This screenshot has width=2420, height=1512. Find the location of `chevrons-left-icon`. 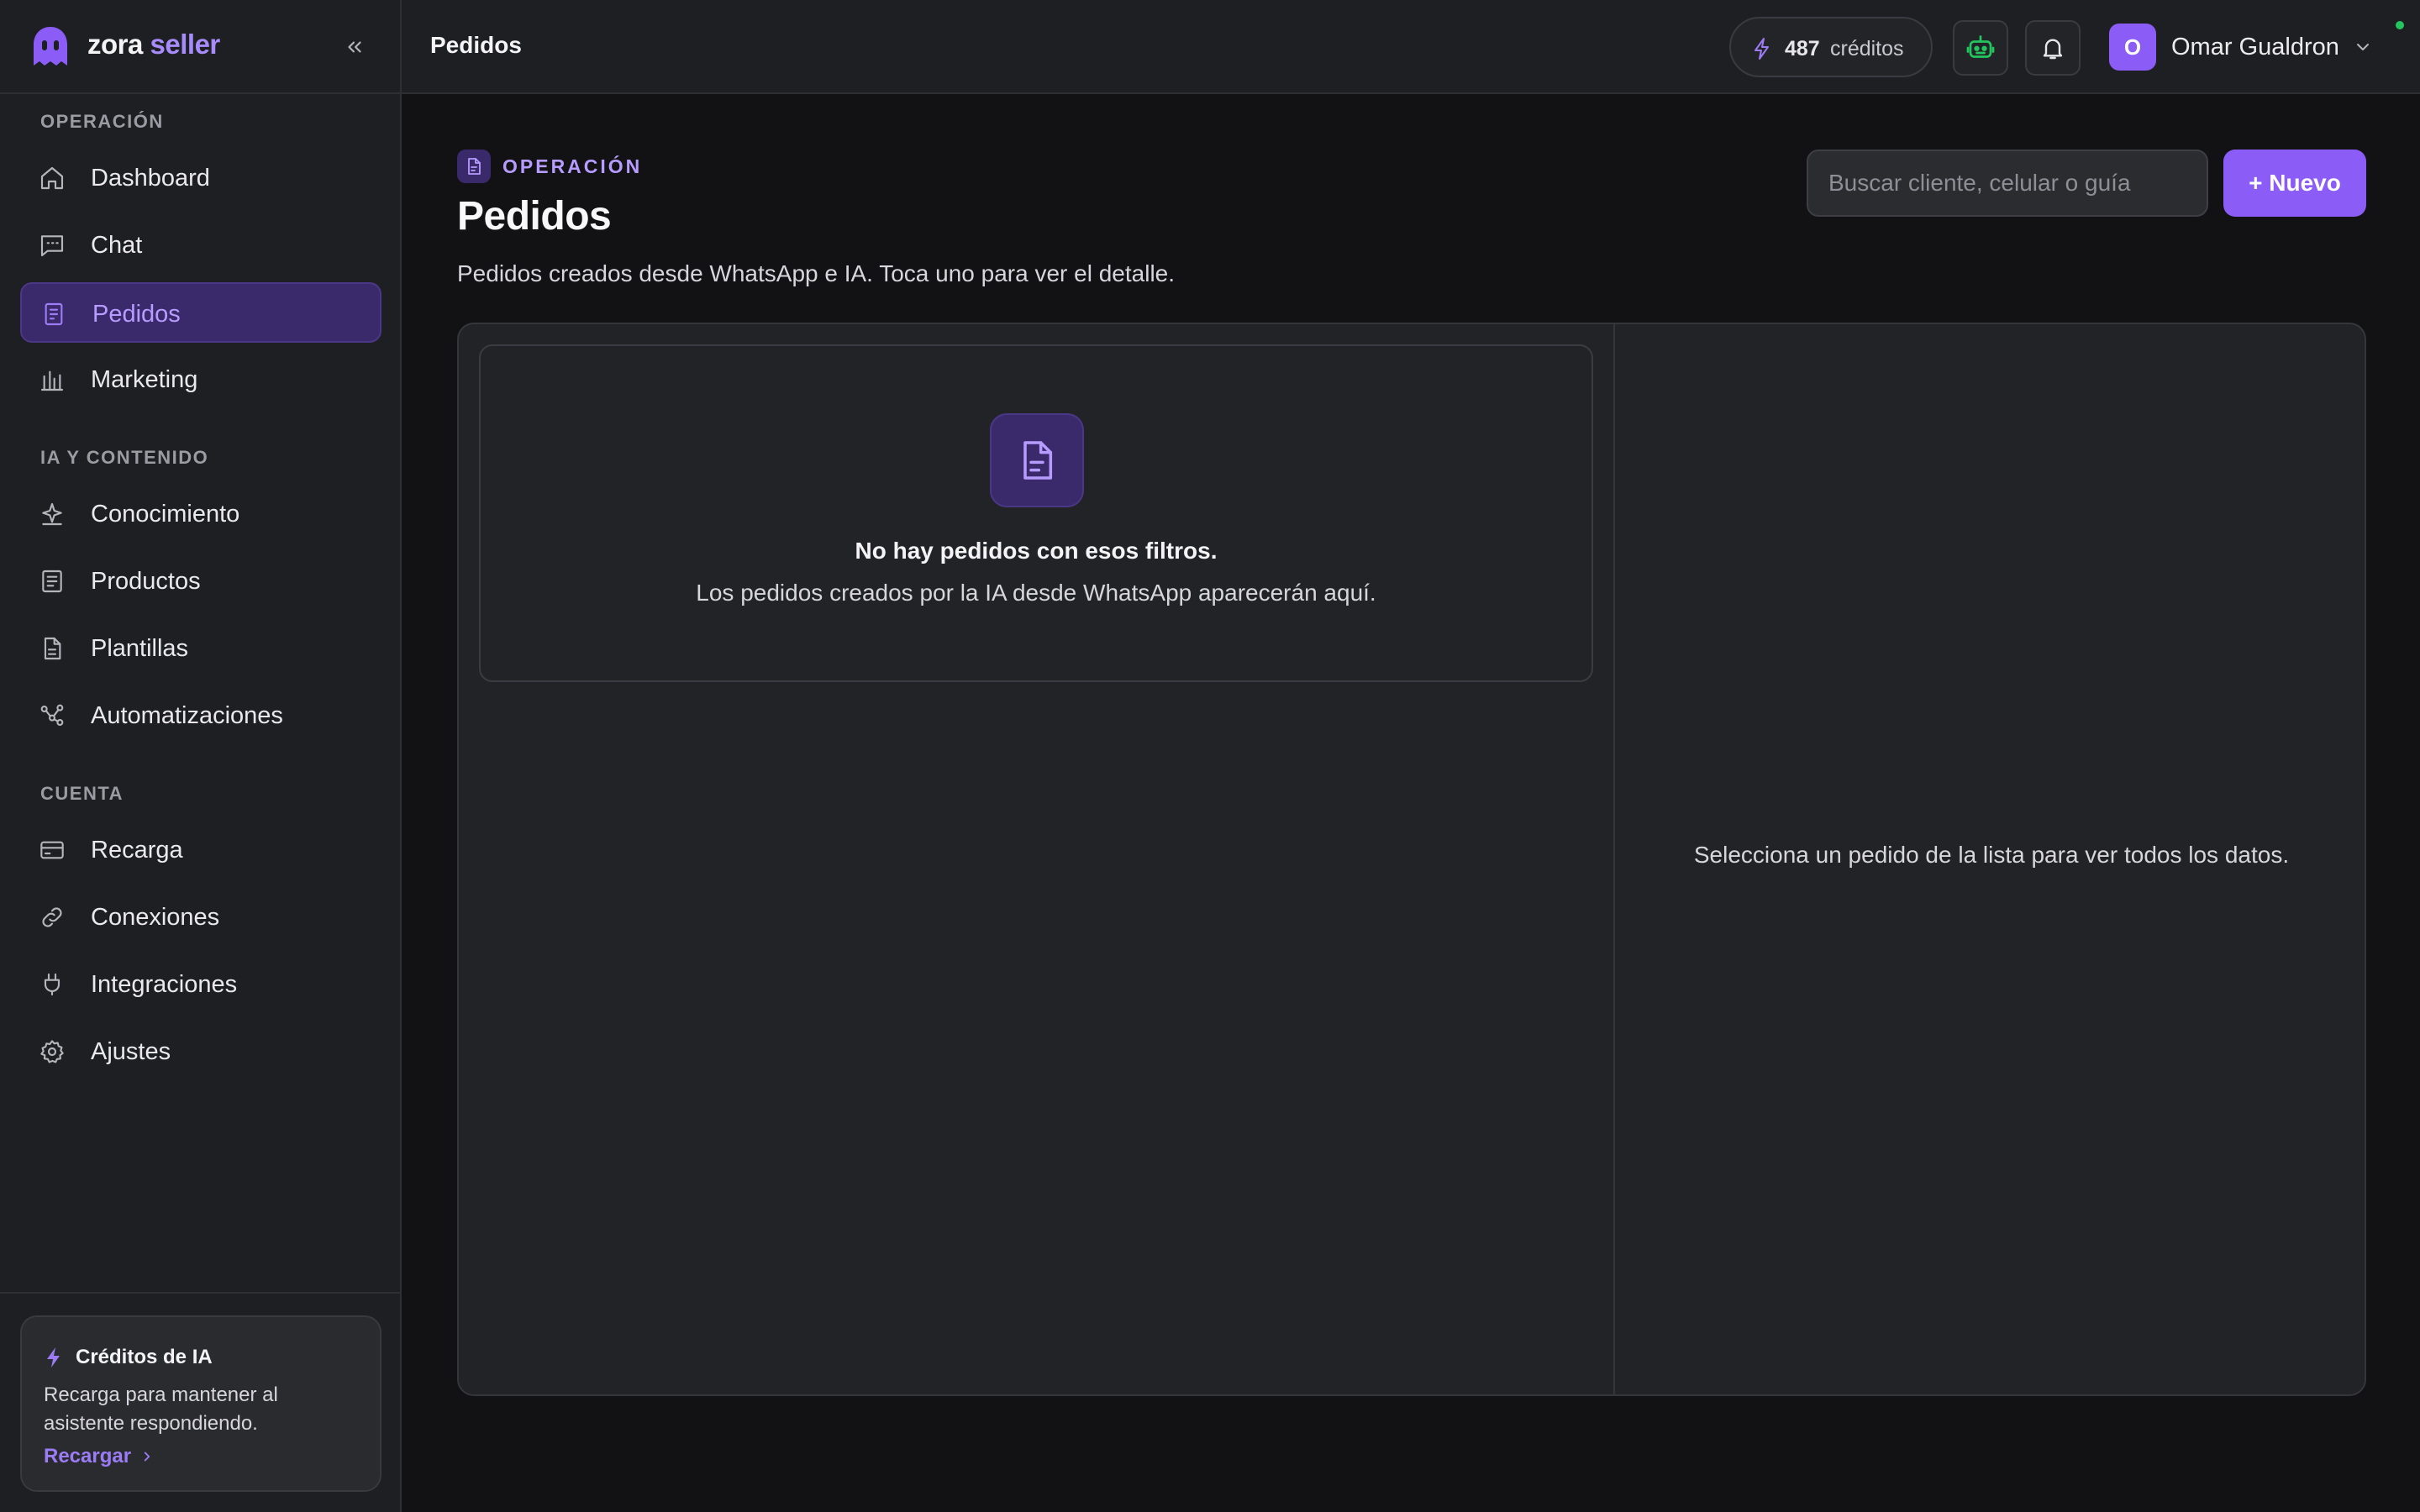

chevrons-left-icon is located at coordinates (354, 47).